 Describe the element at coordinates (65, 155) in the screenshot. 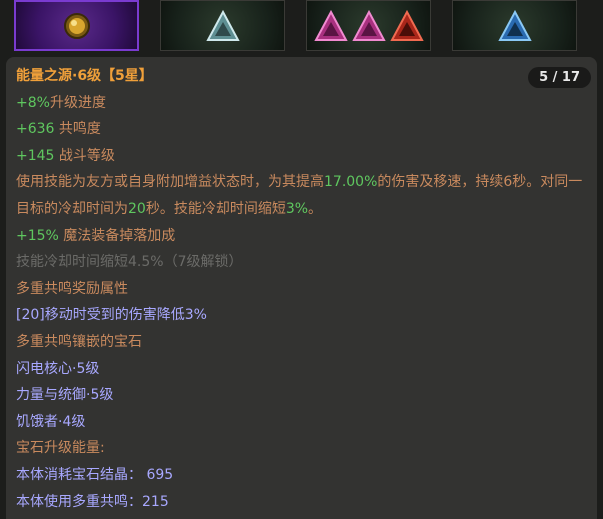

I see `stat-line: +145 战斗等级` at that location.